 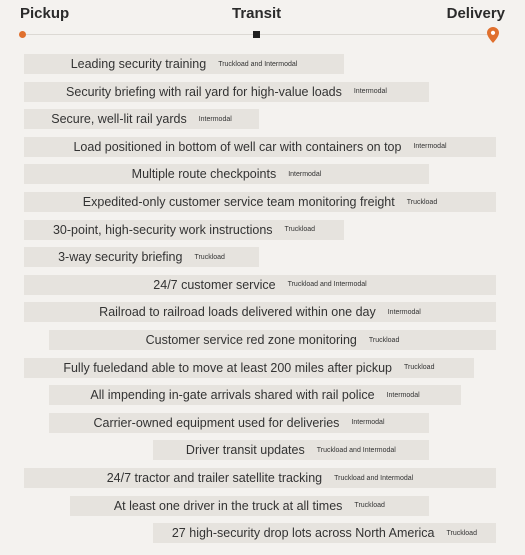 What do you see at coordinates (138, 64) in the screenshot?
I see `feature-label: Leading security training` at bounding box center [138, 64].